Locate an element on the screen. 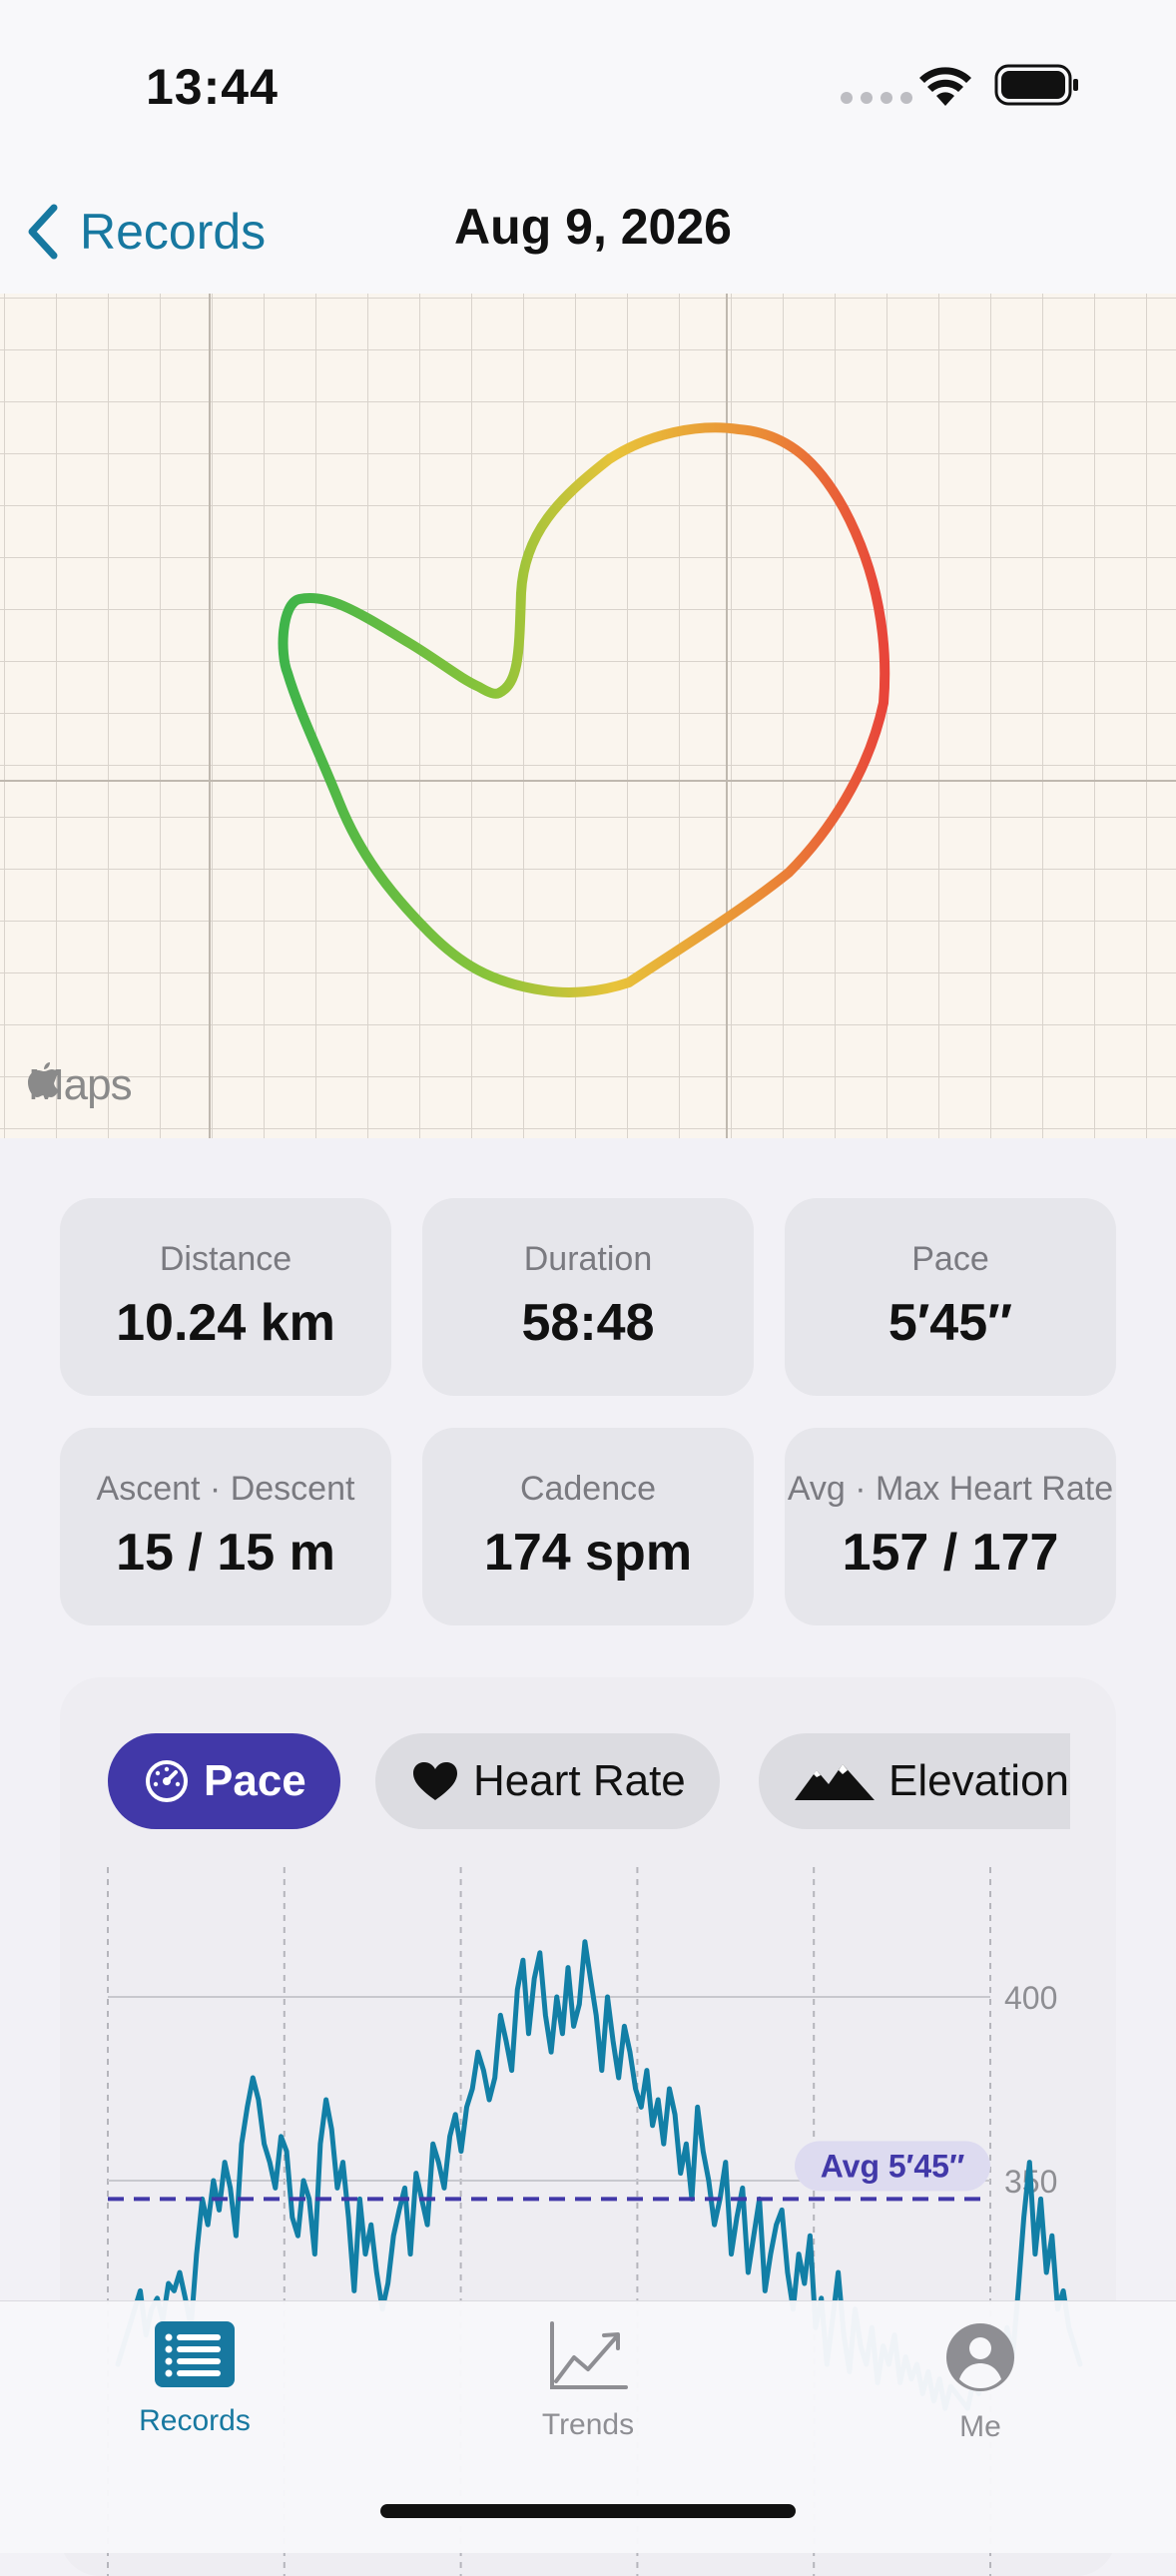 Image resolution: width=1176 pixels, height=2576 pixels. tab-label: Records is located at coordinates (195, 2420).